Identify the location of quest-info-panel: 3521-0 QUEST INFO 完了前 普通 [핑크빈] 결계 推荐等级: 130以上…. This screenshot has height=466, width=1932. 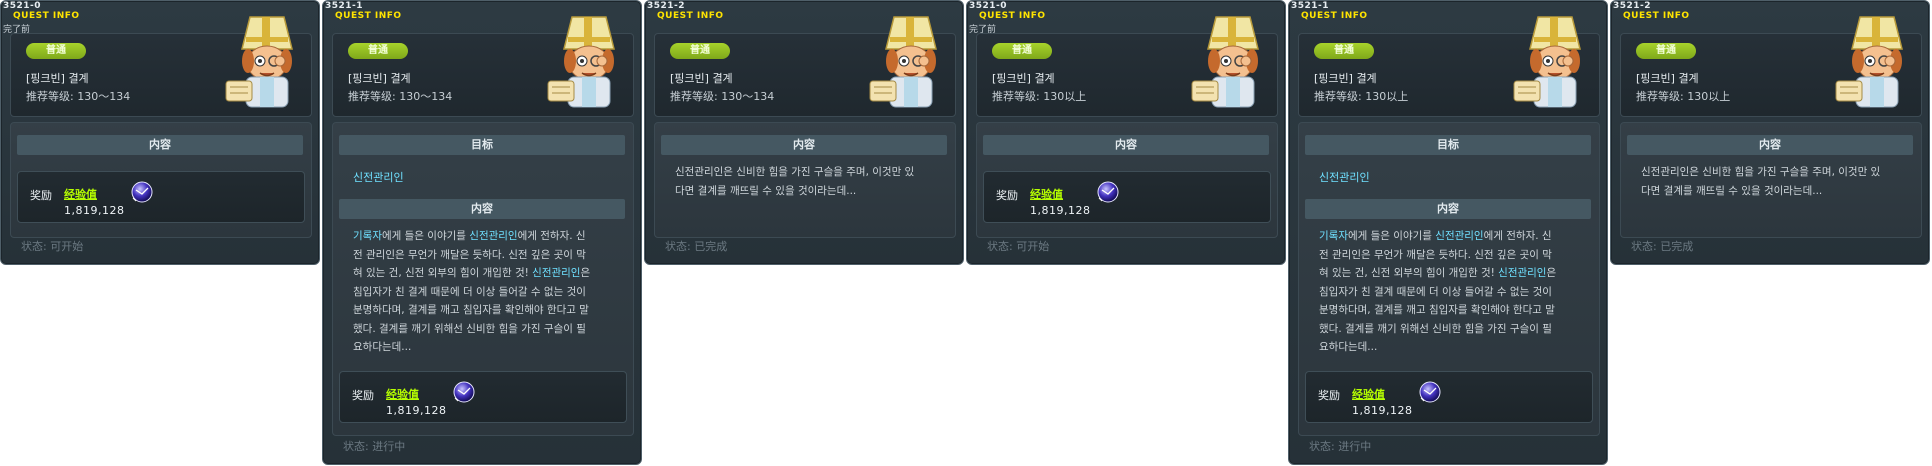
(1126, 132).